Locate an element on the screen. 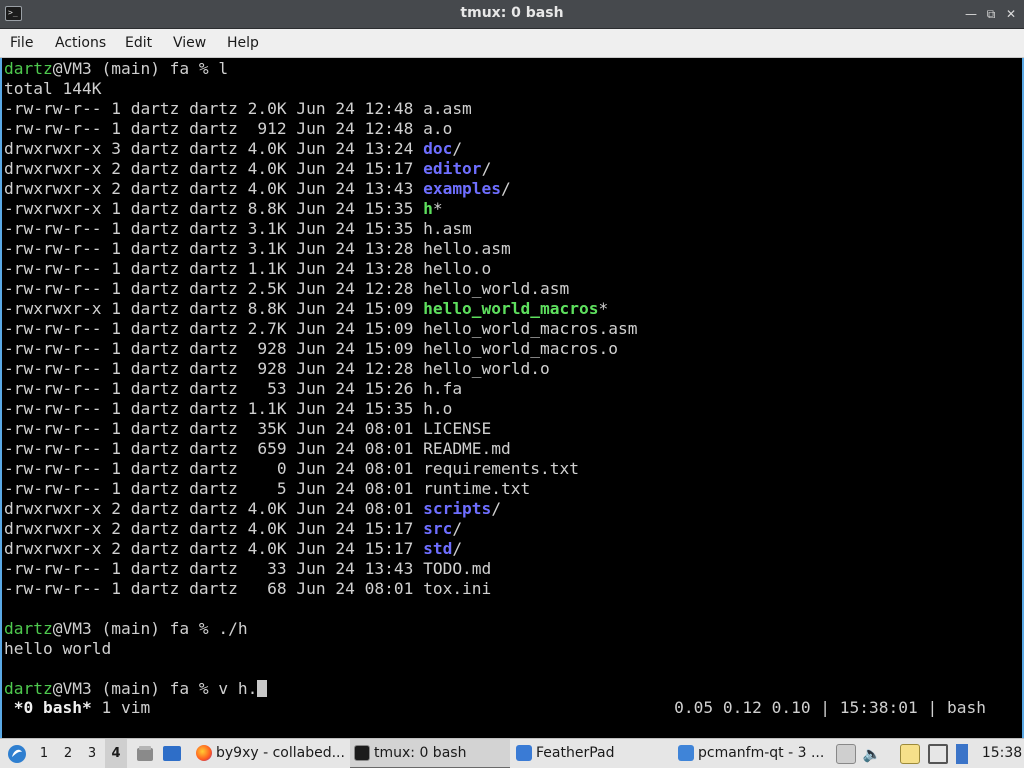 The width and height of the screenshot is (1024, 768). task-label: FeatherPad is located at coordinates (575, 753).